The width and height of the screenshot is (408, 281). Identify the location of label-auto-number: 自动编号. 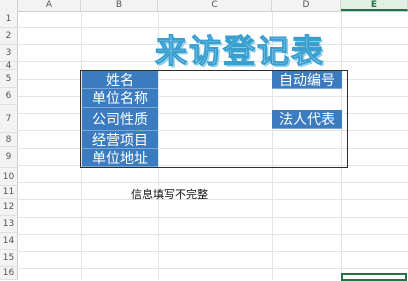
(307, 80).